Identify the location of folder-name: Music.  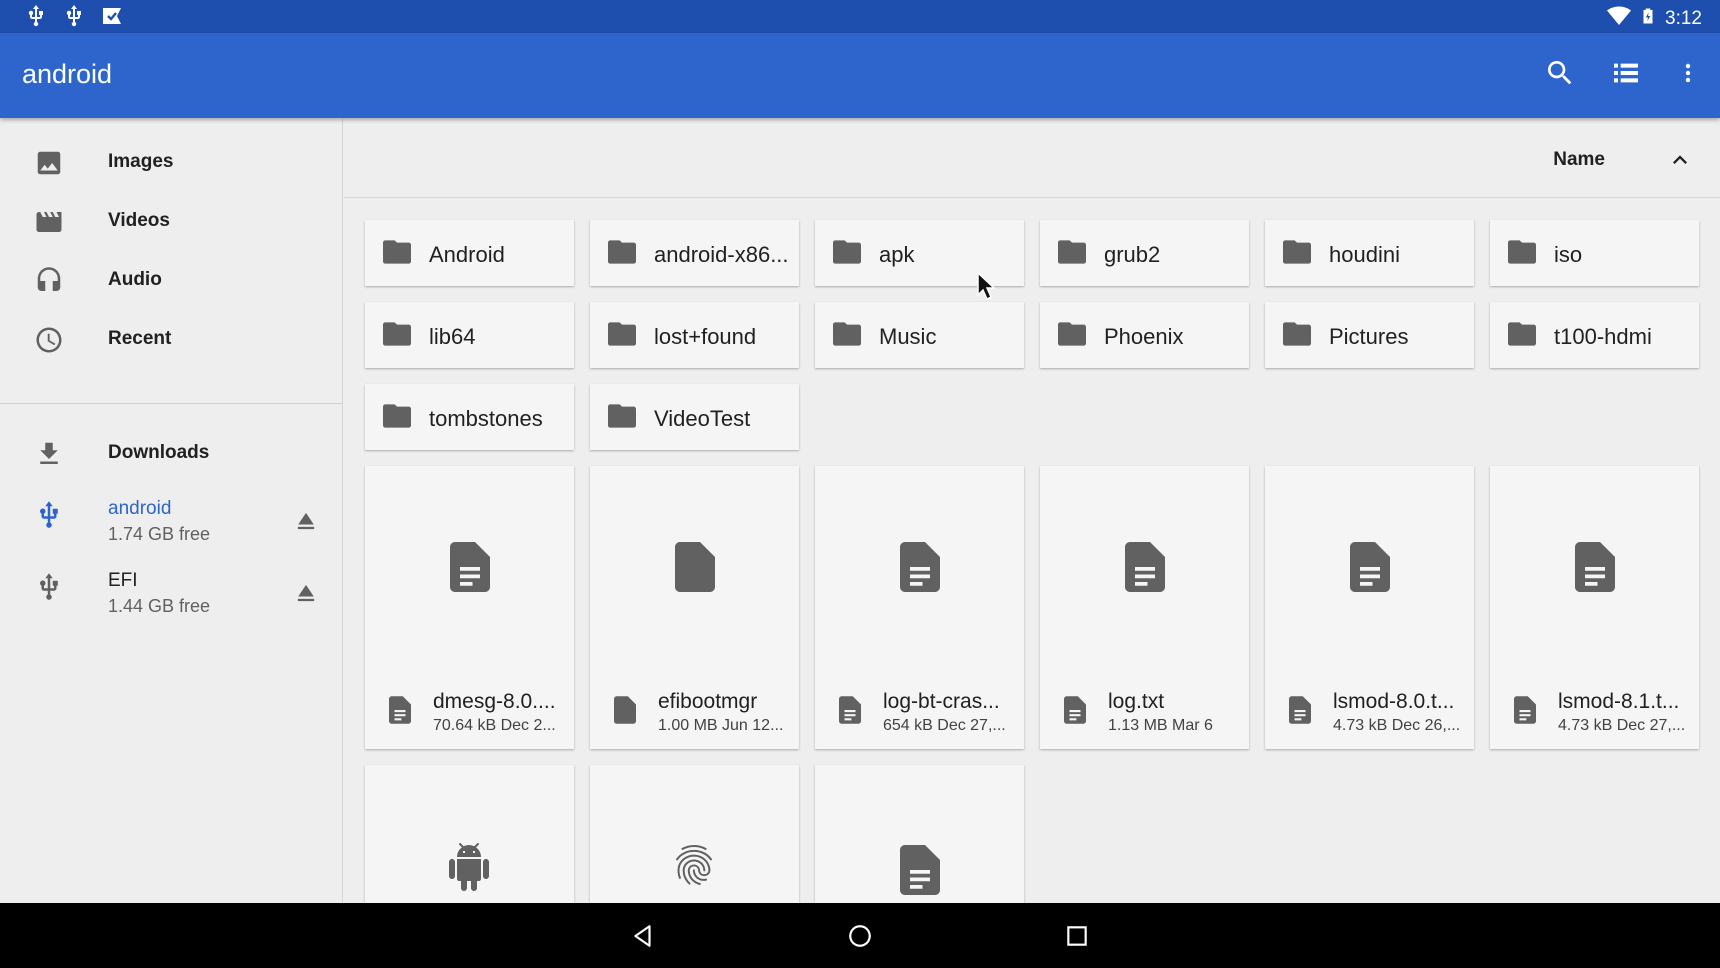
(908, 336).